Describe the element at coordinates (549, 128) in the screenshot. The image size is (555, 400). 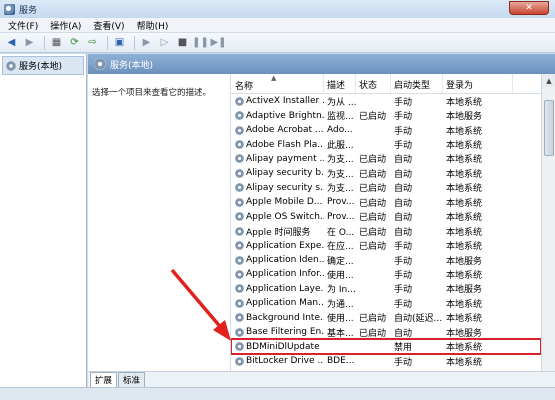
I see `scroll-thumb` at that location.